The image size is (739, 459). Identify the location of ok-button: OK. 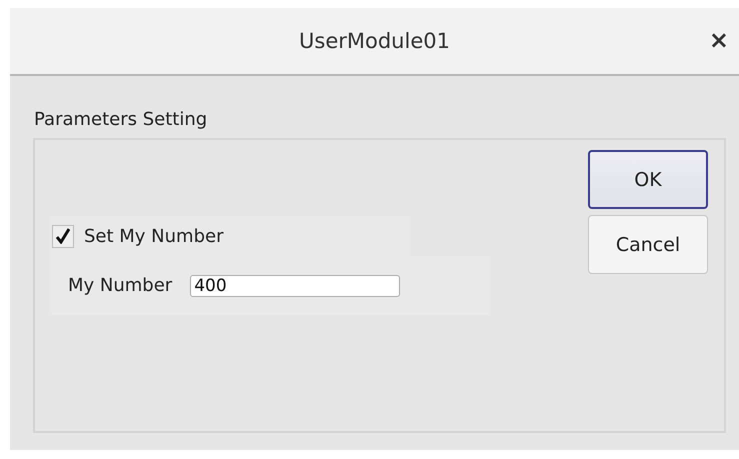
(648, 179).